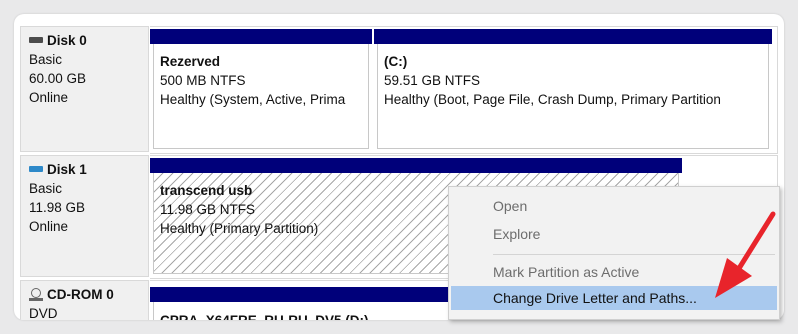  Describe the element at coordinates (36, 168) in the screenshot. I see `usb-disk-icon` at that location.